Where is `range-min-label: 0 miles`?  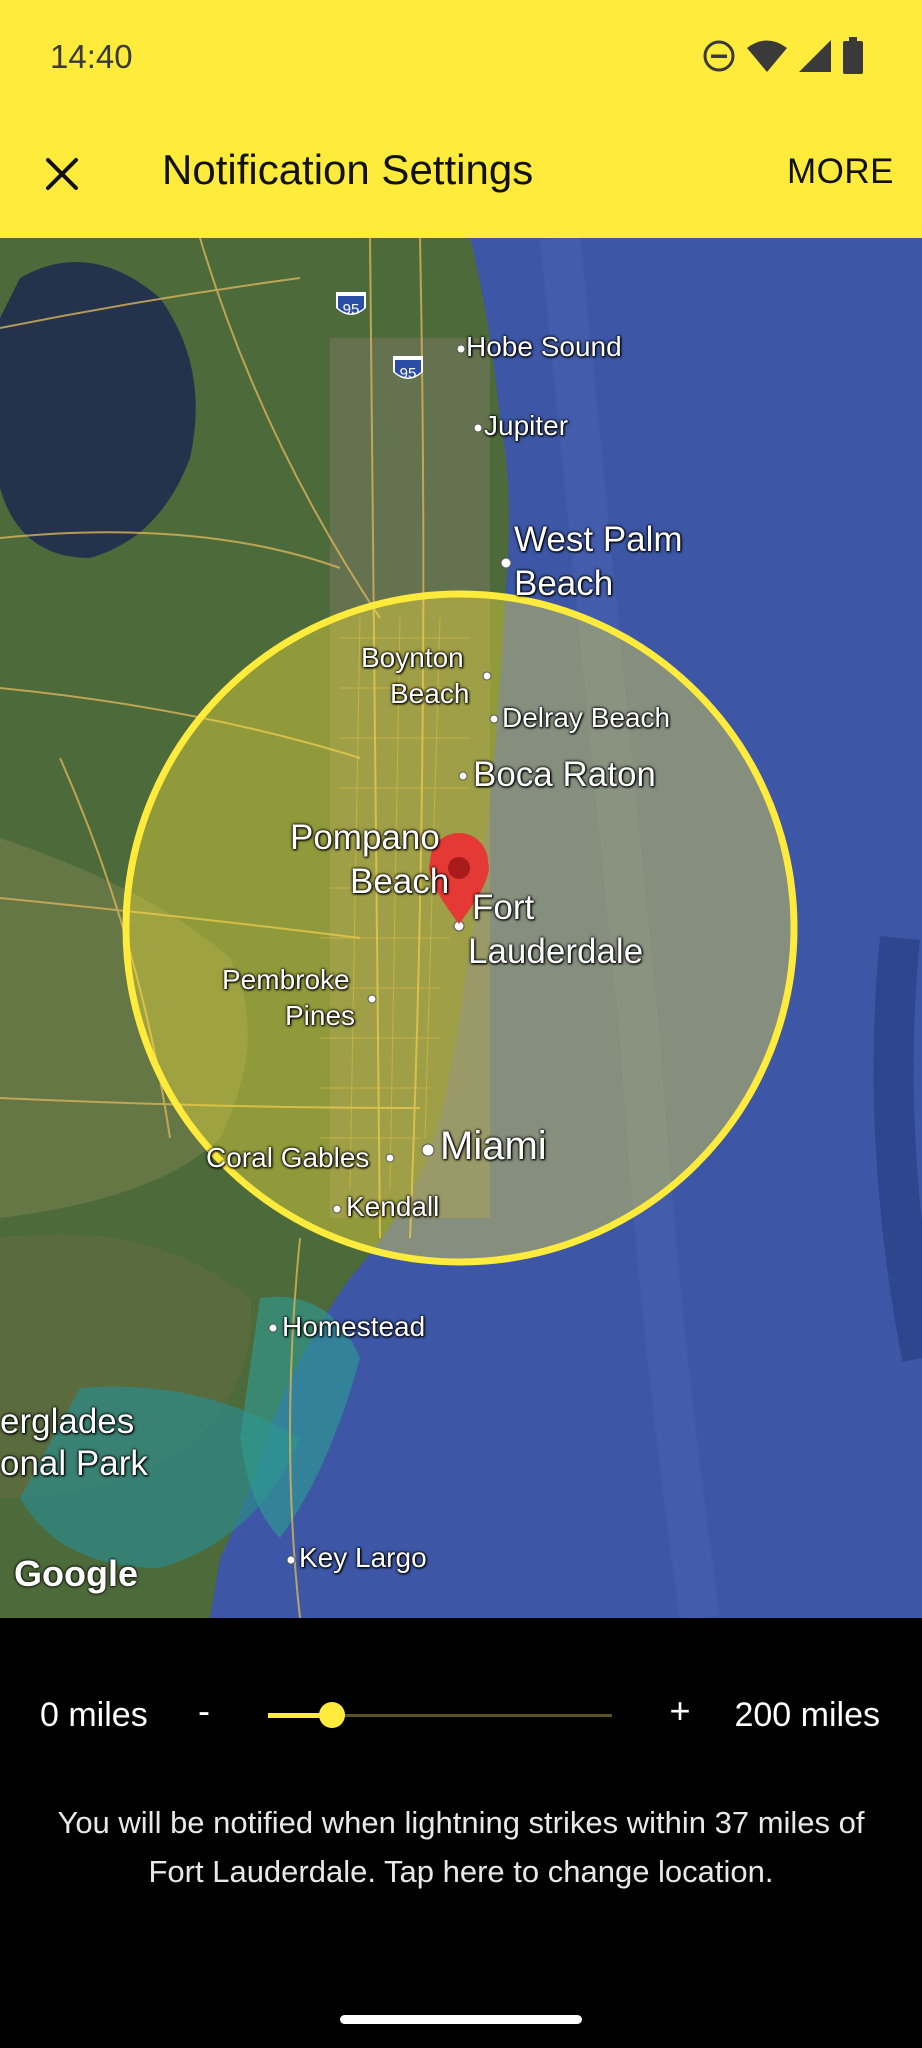
range-min-label: 0 miles is located at coordinates (94, 1715).